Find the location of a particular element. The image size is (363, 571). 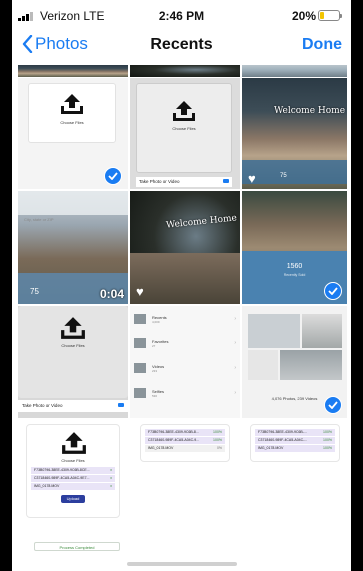

nav-bar: Photos Recents Done is located at coordinates (181, 47).